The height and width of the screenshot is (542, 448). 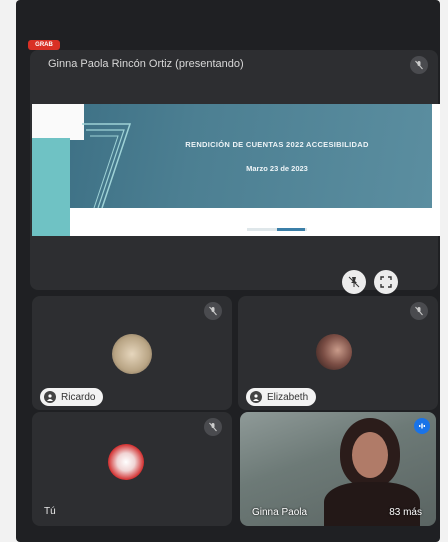 What do you see at coordinates (107, 165) in the screenshot?
I see `slide-decoration-icon` at bounding box center [107, 165].